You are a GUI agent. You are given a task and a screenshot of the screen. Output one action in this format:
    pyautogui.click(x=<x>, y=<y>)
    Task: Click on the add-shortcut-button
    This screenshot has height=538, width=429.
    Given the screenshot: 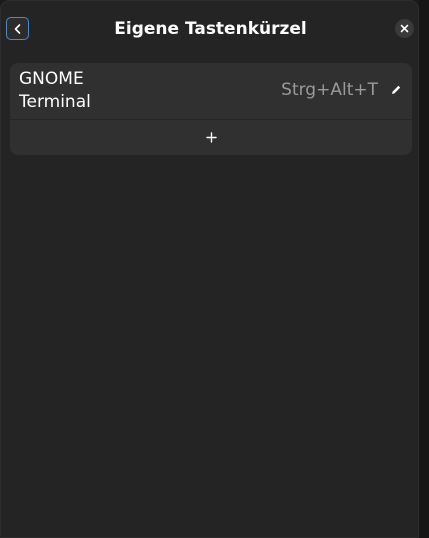 What is the action you would take?
    pyautogui.click(x=211, y=137)
    